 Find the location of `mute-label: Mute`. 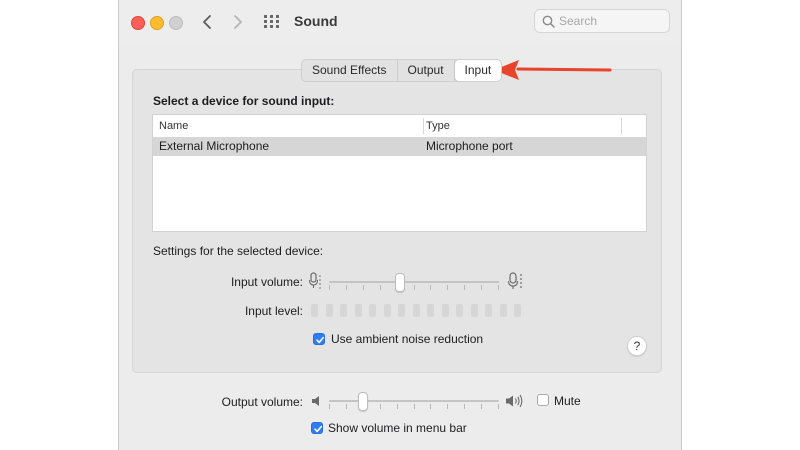

mute-label: Mute is located at coordinates (567, 401).